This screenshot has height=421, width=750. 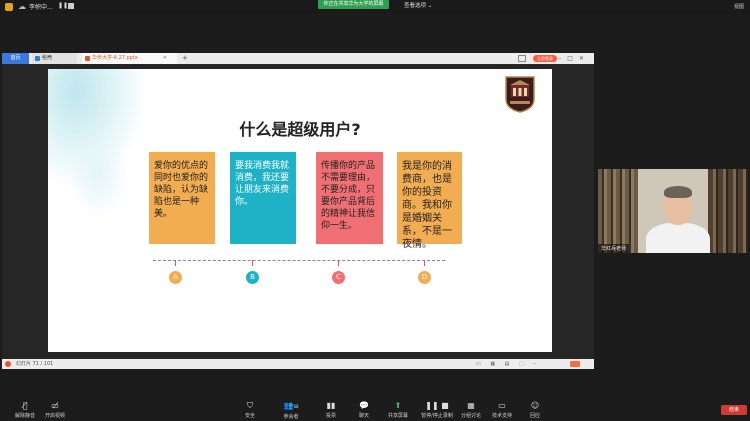 What do you see at coordinates (545, 58) in the screenshot?
I see `login-button: 立即登录` at bounding box center [545, 58].